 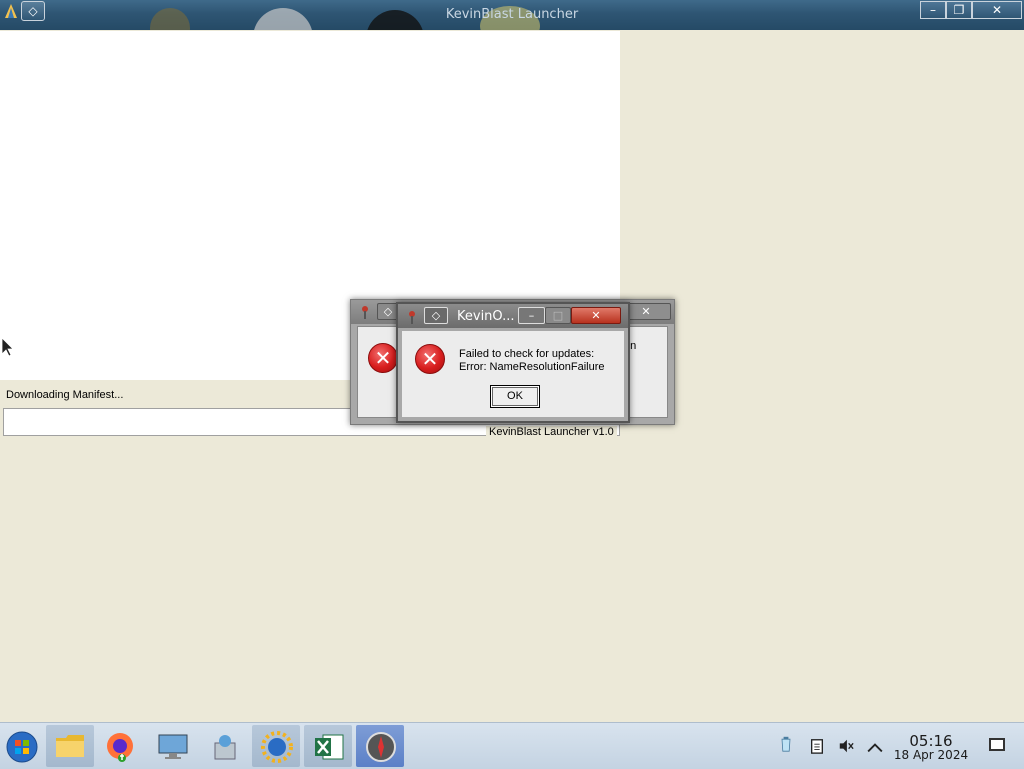 I want to click on excel-icon, so click(x=329, y=747).